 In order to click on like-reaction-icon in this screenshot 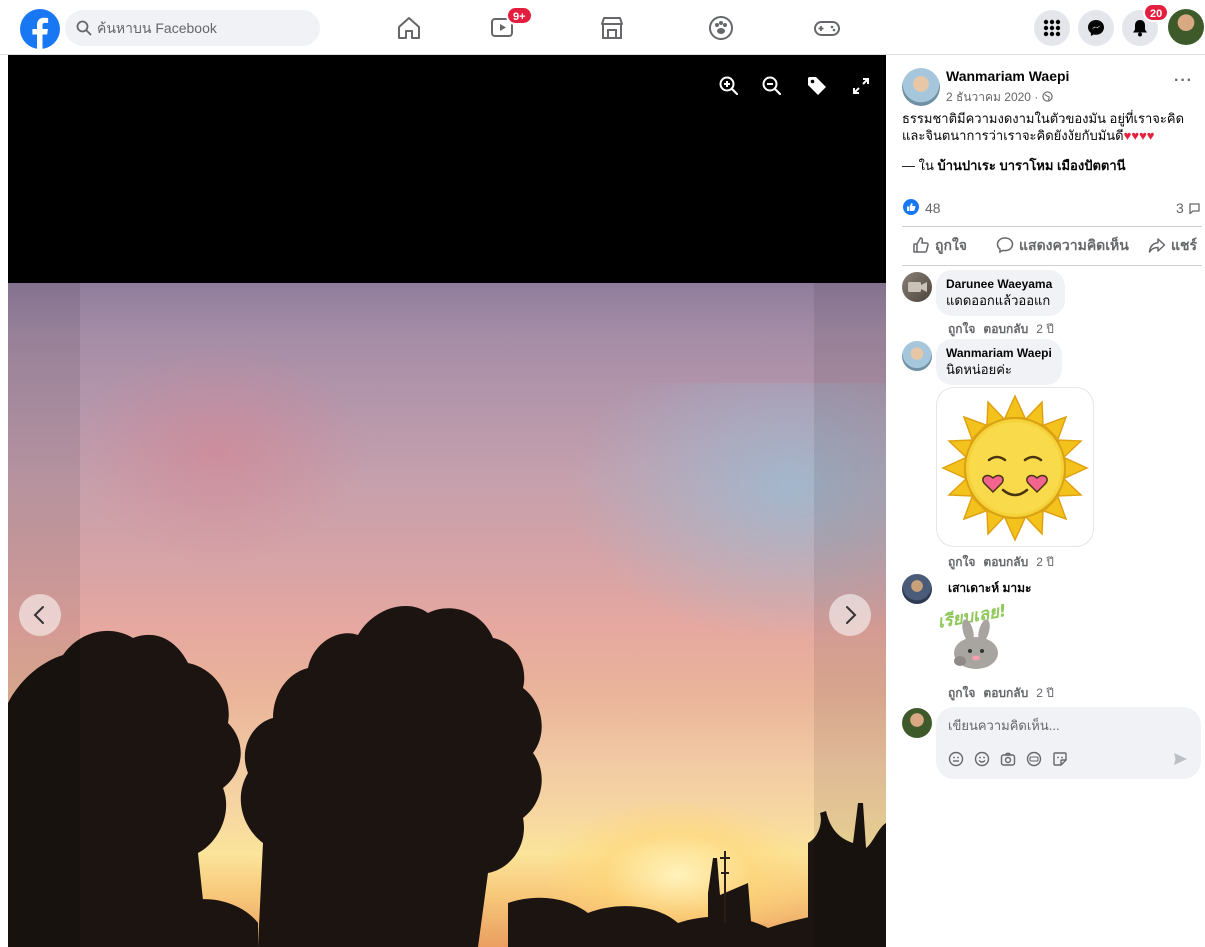, I will do `click(911, 207)`.